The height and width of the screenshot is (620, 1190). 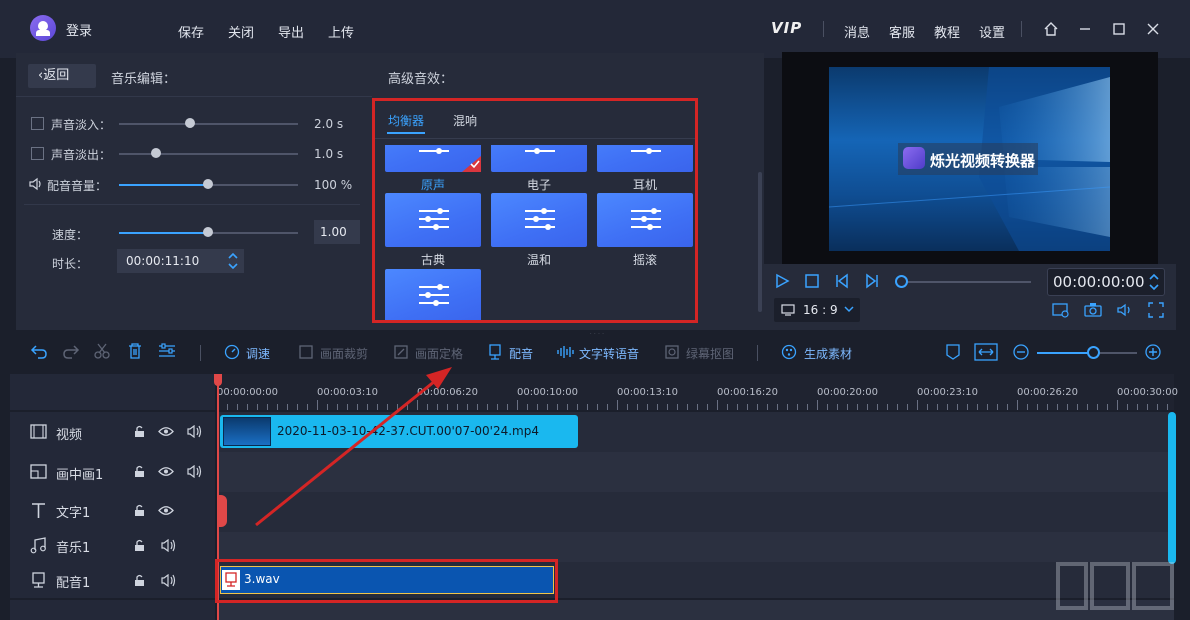 What do you see at coordinates (291, 31) in the screenshot?
I see `menu-export: 导出` at bounding box center [291, 31].